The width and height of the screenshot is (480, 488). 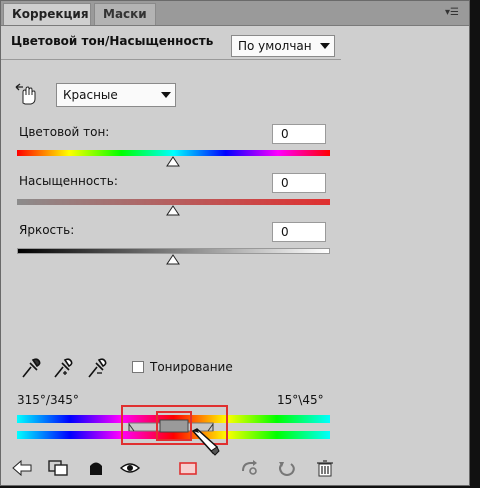 I want to click on colorize-label: Тонирование, so click(x=191, y=367).